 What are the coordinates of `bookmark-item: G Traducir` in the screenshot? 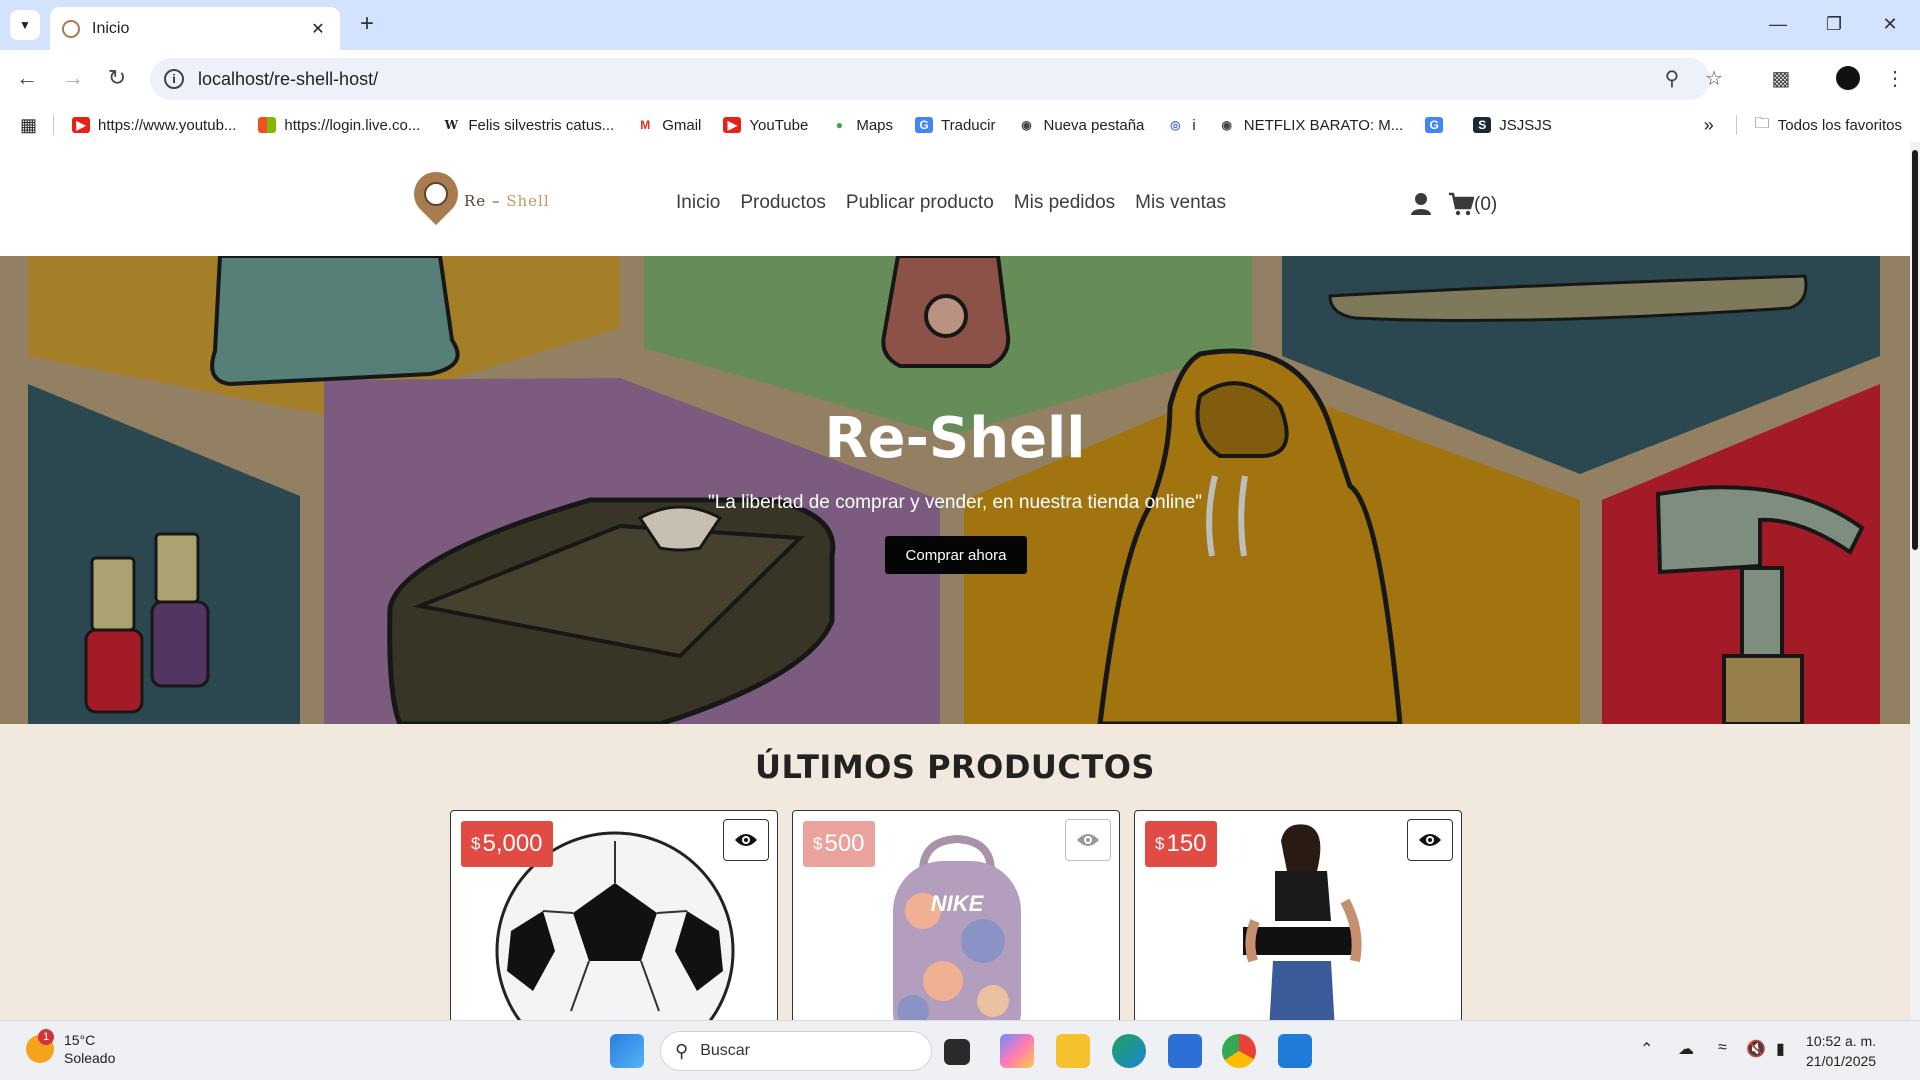 It's located at (955, 125).